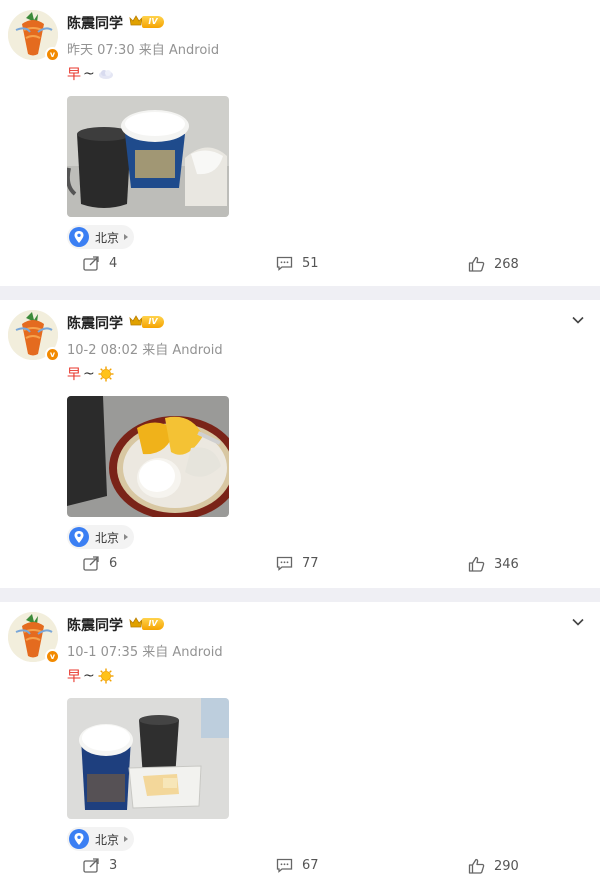 The image size is (600, 892). I want to click on comment-button: 51, so click(297, 263).